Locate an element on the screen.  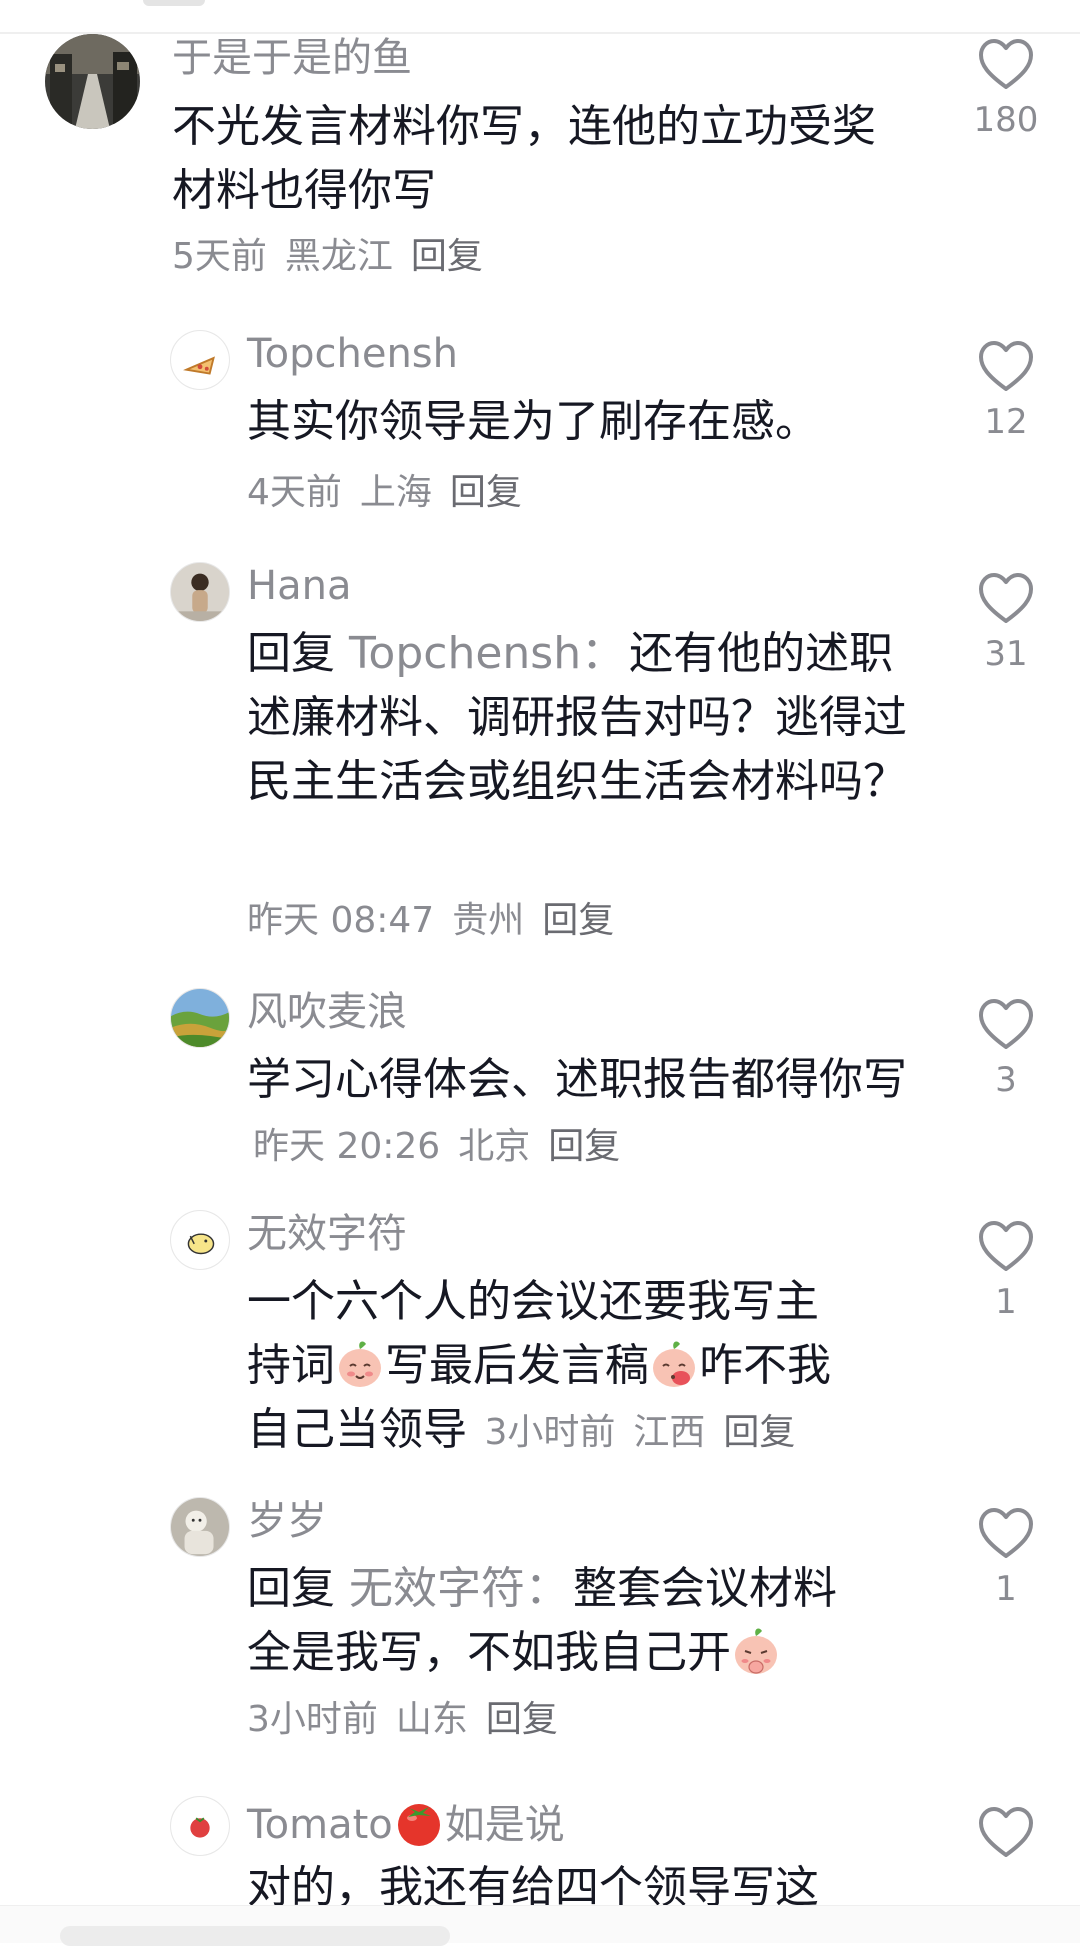
comment-meta: 4天前 上海 回复 is located at coordinates (390, 491).